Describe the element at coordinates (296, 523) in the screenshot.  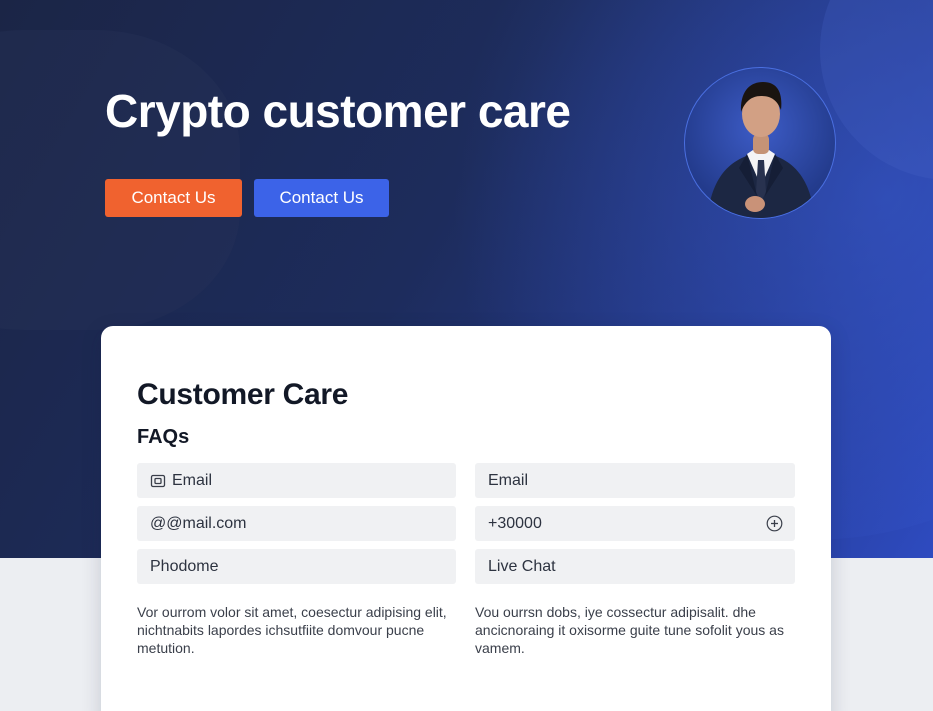
I see `email-address-field: @@mail.com` at that location.